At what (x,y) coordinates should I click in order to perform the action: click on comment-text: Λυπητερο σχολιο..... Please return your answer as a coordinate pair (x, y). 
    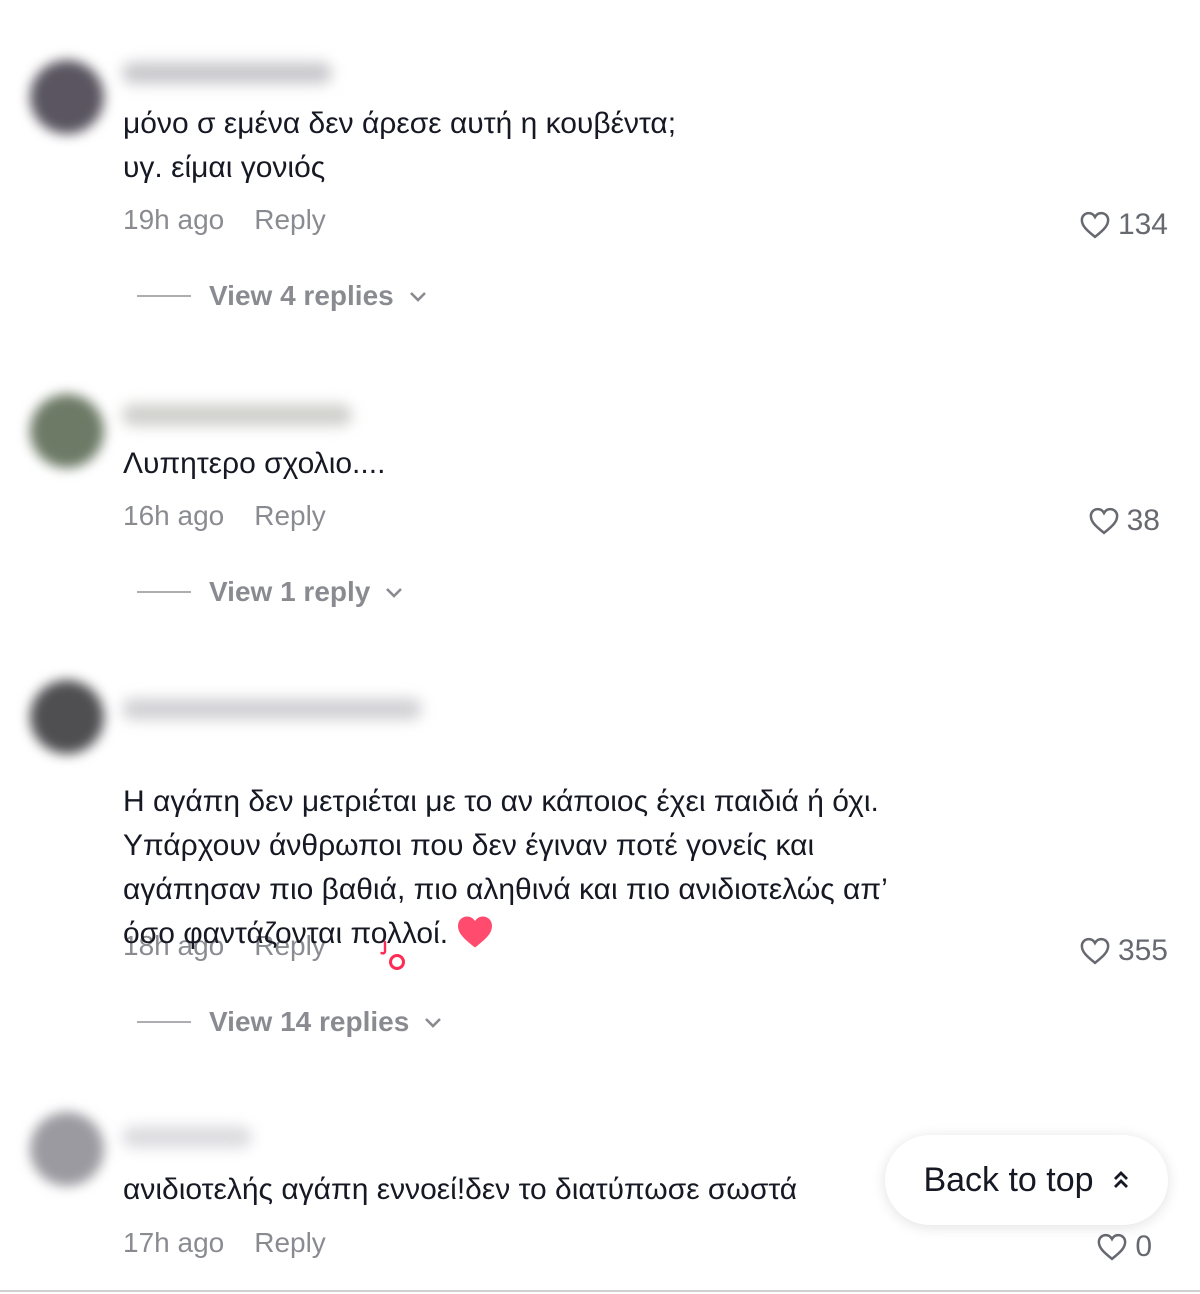
    Looking at the image, I should click on (254, 463).